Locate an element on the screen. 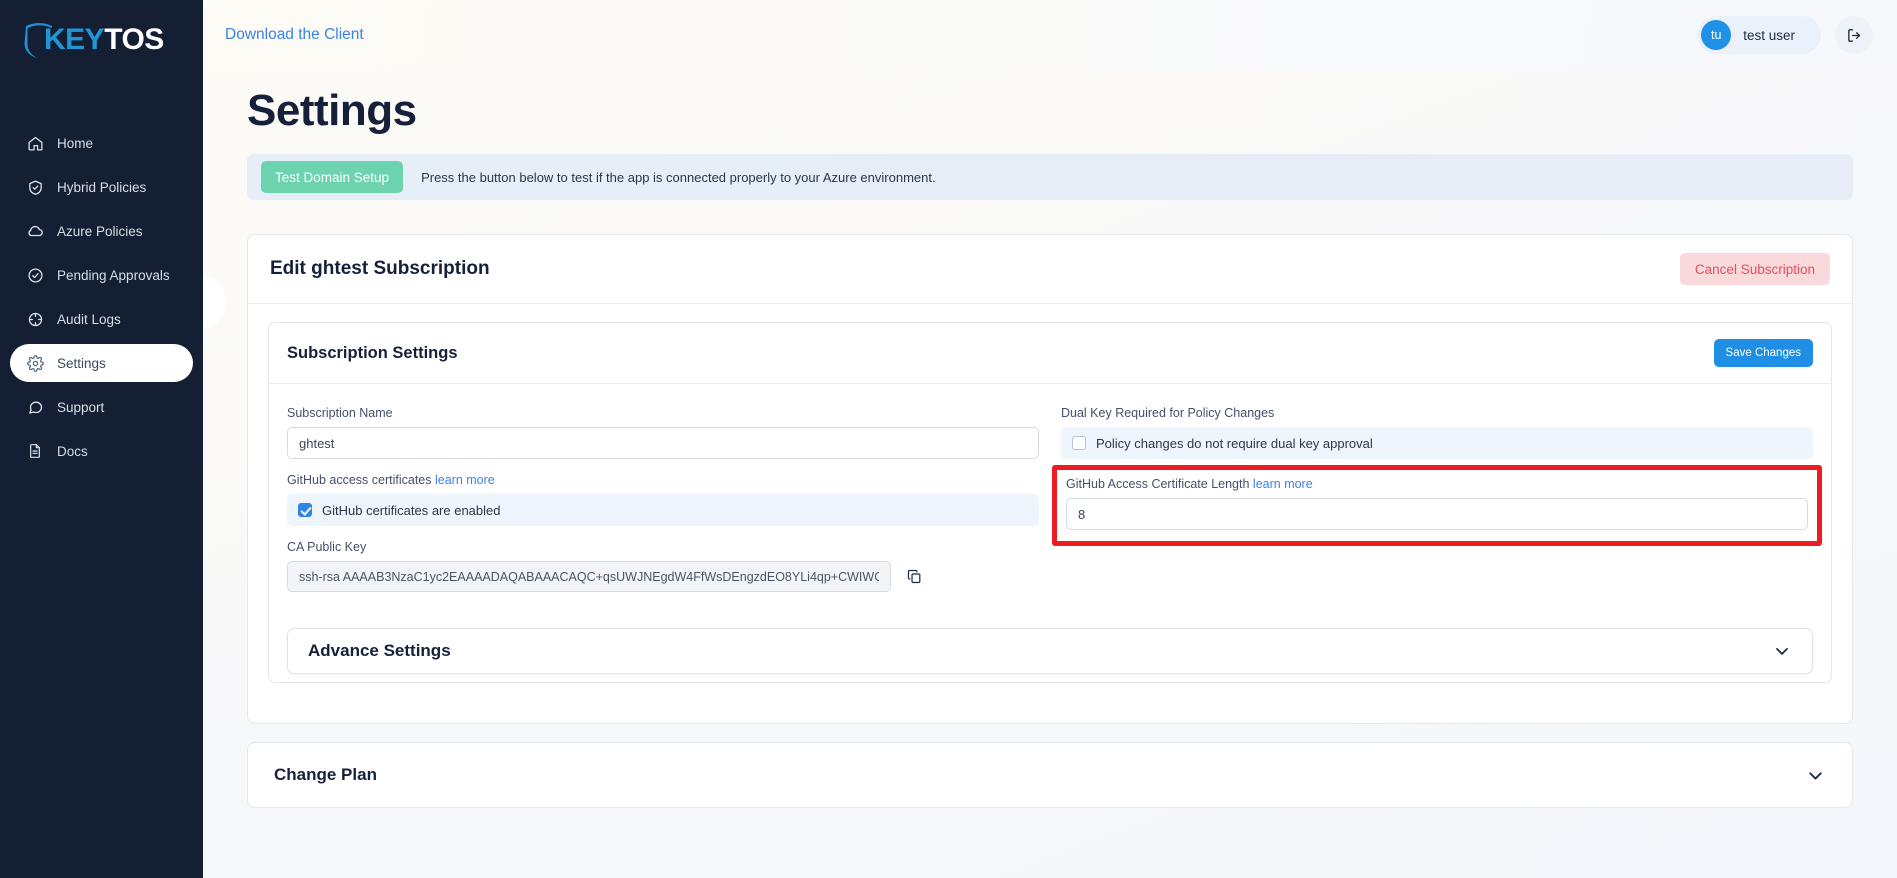 The height and width of the screenshot is (878, 1897). subscription-name-input is located at coordinates (663, 443).